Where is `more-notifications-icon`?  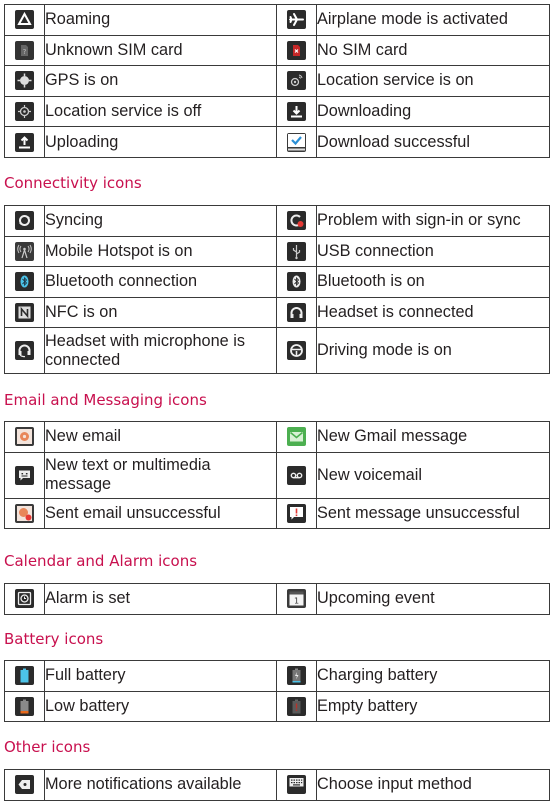
more-notifications-icon is located at coordinates (24, 785).